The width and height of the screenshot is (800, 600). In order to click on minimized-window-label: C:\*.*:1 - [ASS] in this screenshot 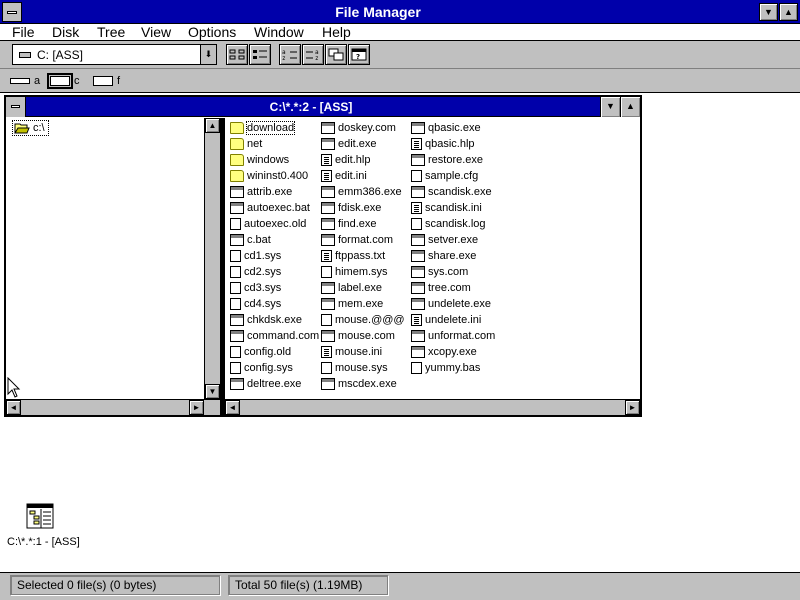, I will do `click(43, 542)`.